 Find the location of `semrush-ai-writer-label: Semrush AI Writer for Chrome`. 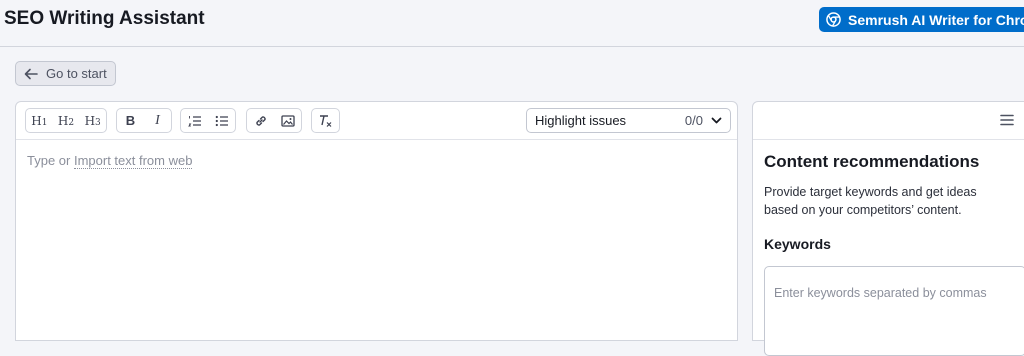

semrush-ai-writer-label: Semrush AI Writer for Chrome is located at coordinates (936, 19).